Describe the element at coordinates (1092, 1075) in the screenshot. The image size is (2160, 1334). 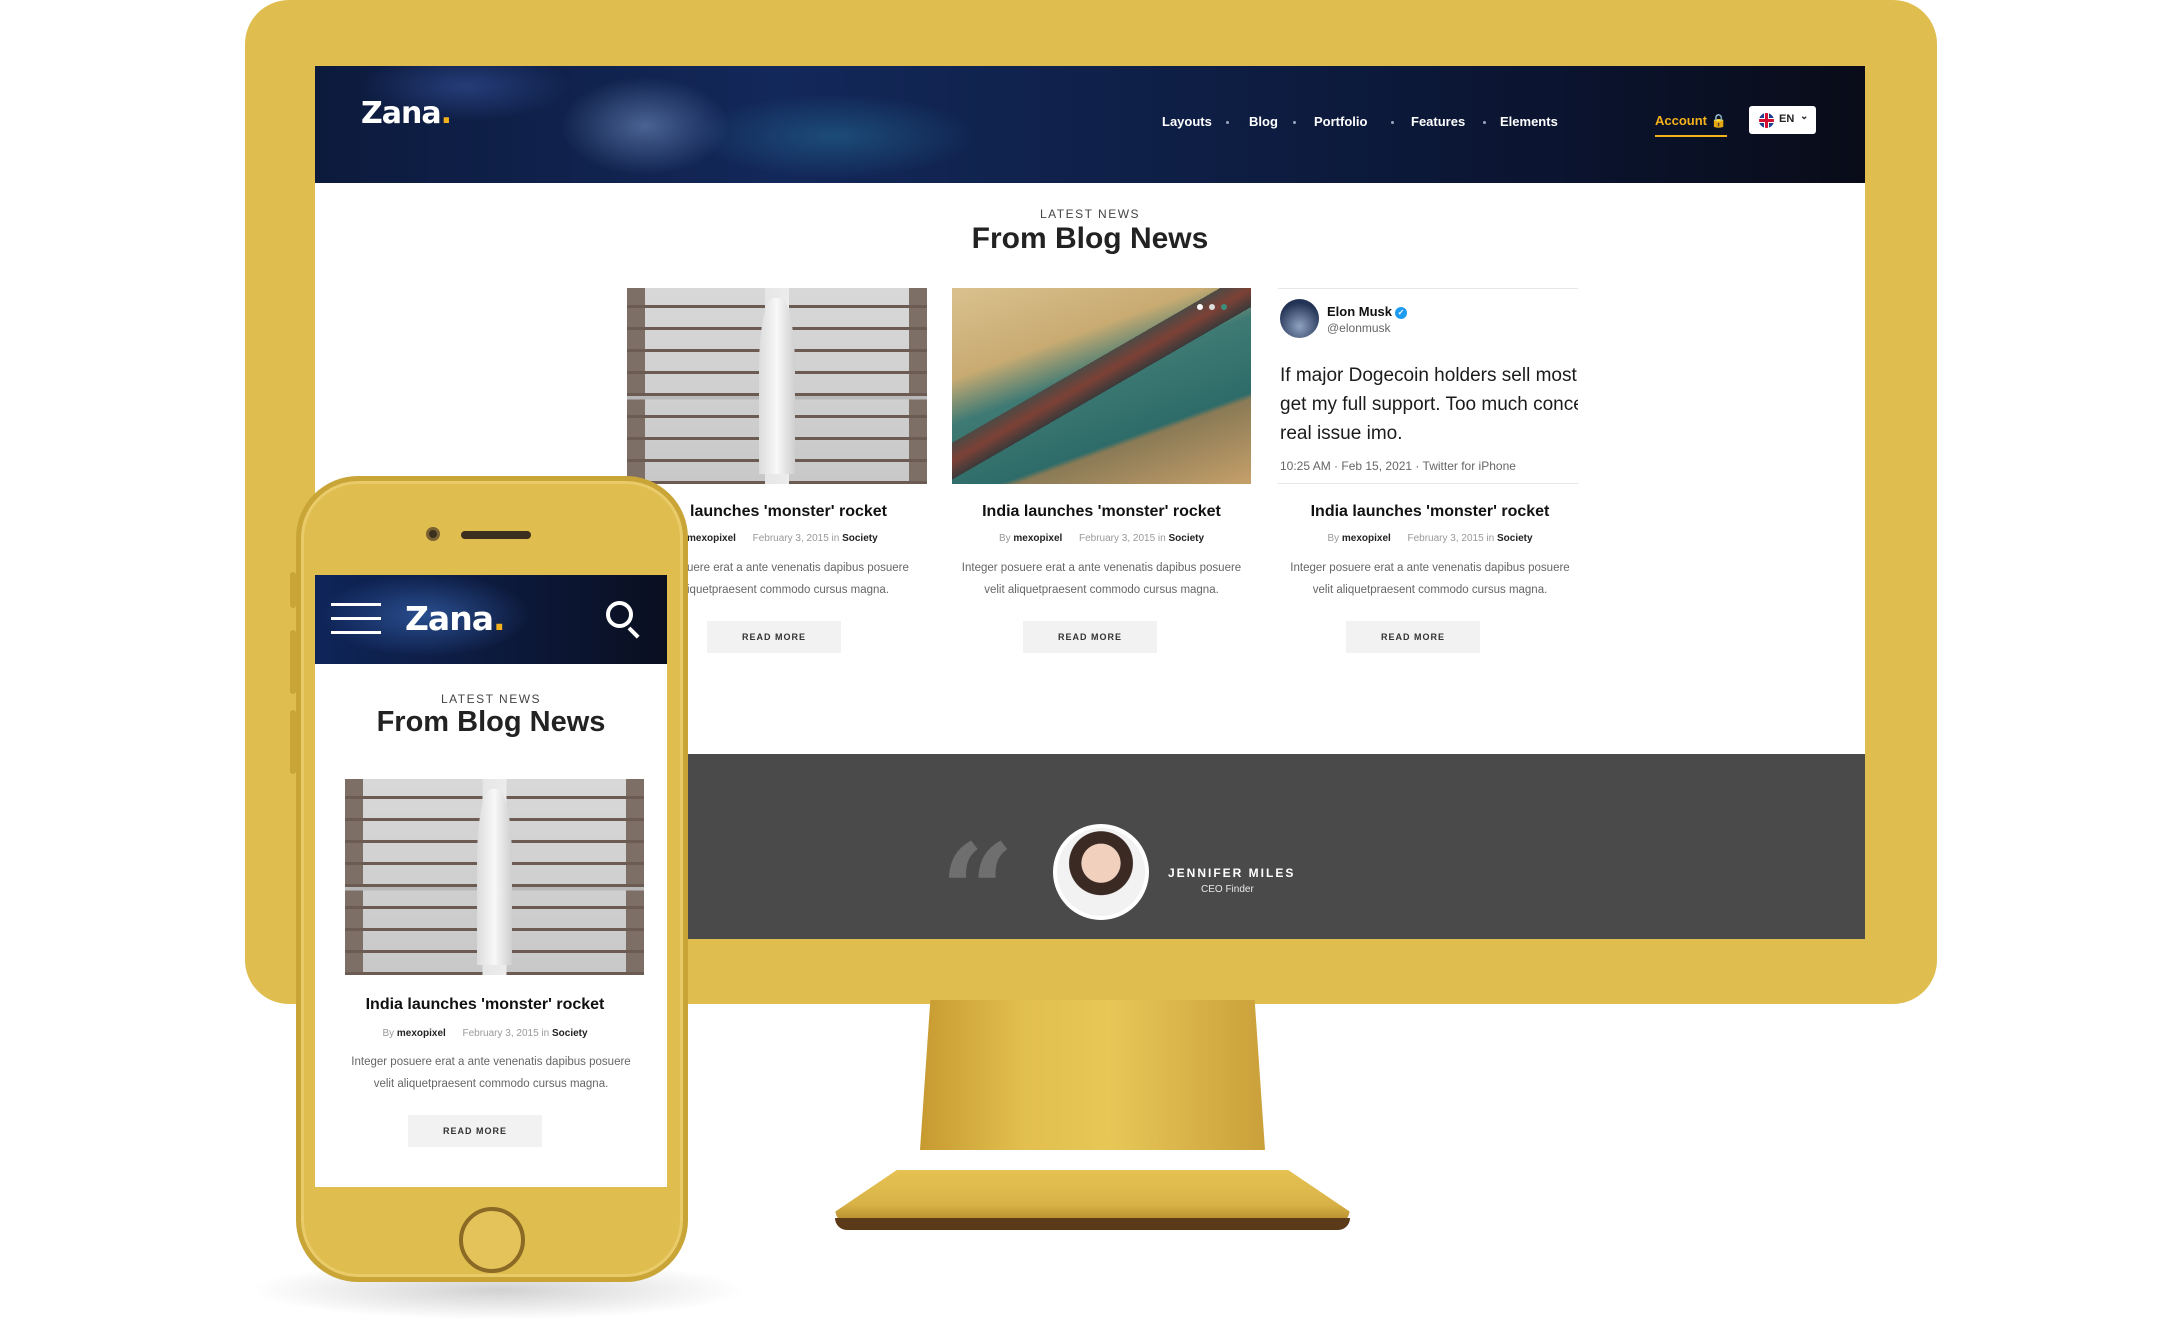
I see `monitor-neck` at that location.